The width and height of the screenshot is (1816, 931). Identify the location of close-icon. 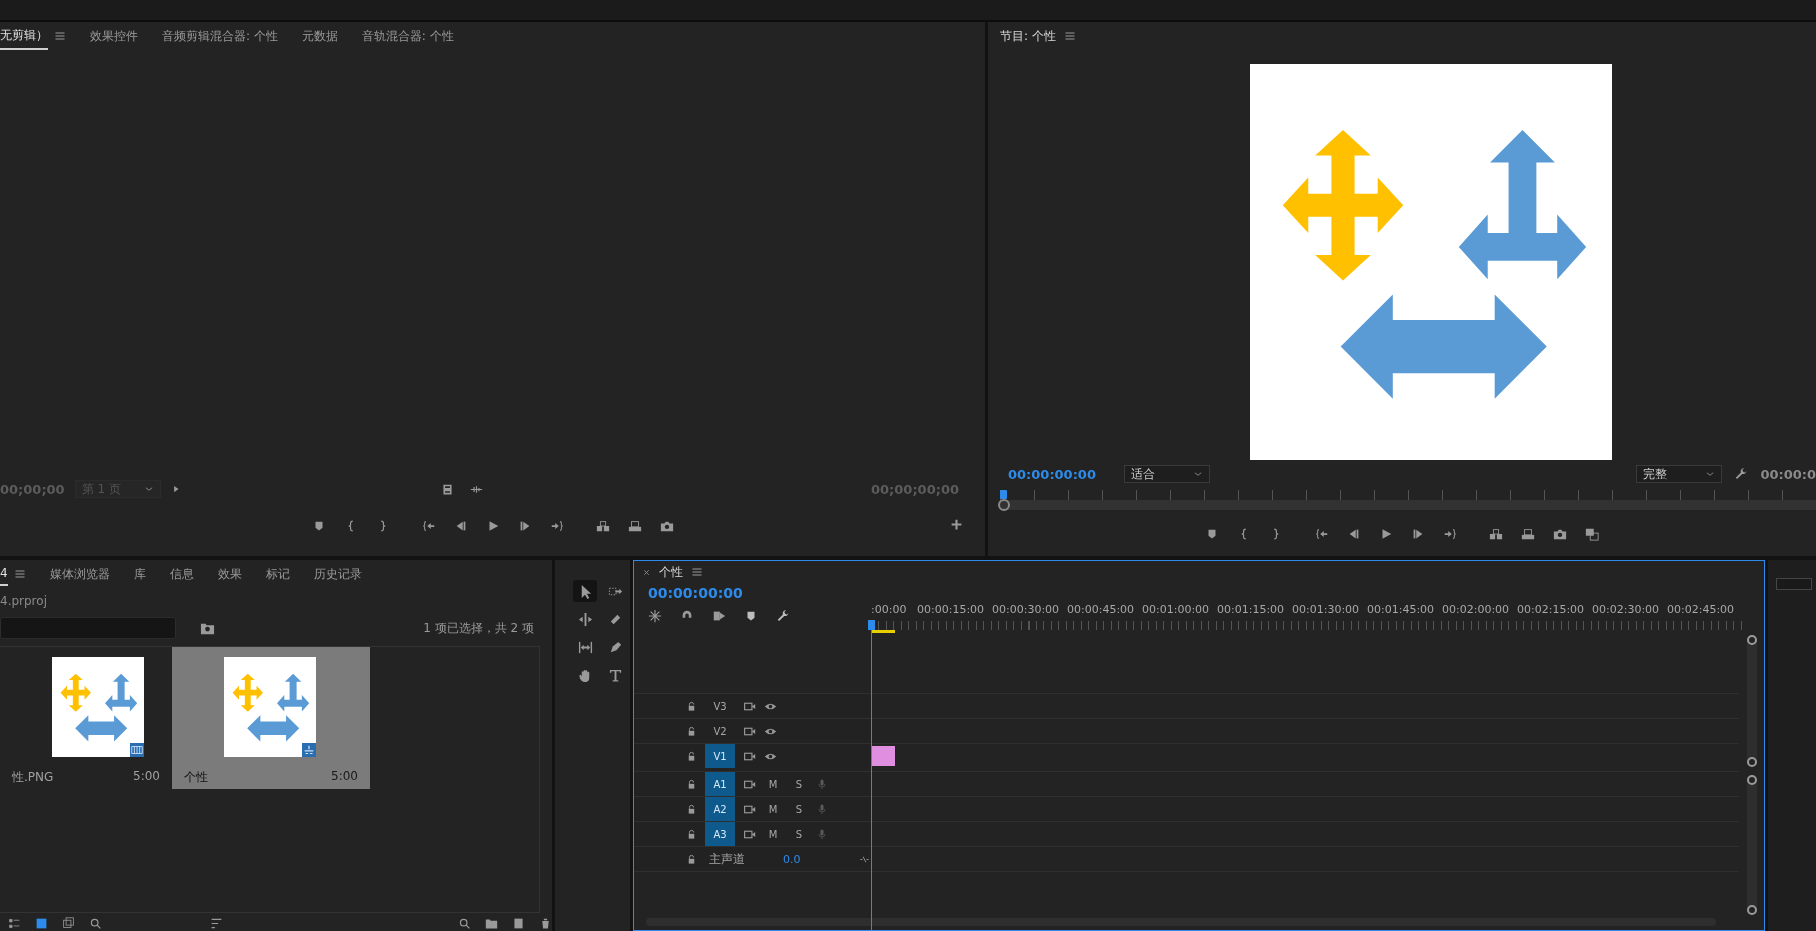
(646, 572).